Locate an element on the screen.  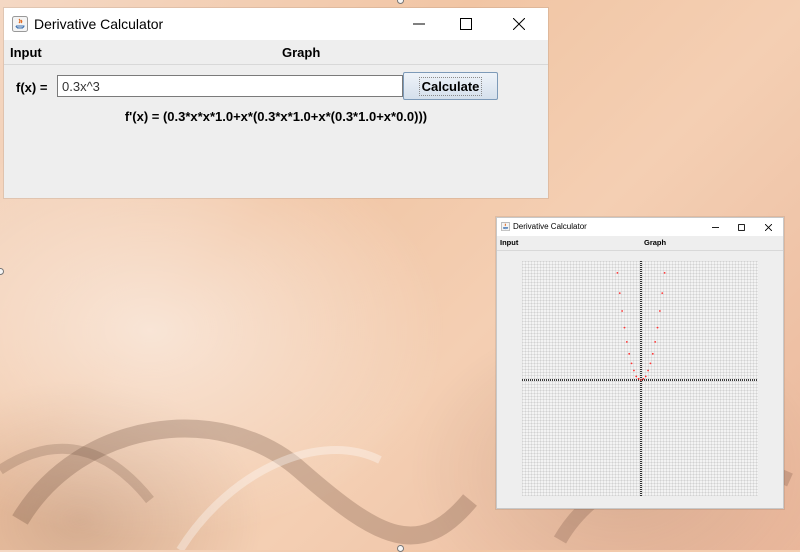
calculate-label: Calculate is located at coordinates (450, 86).